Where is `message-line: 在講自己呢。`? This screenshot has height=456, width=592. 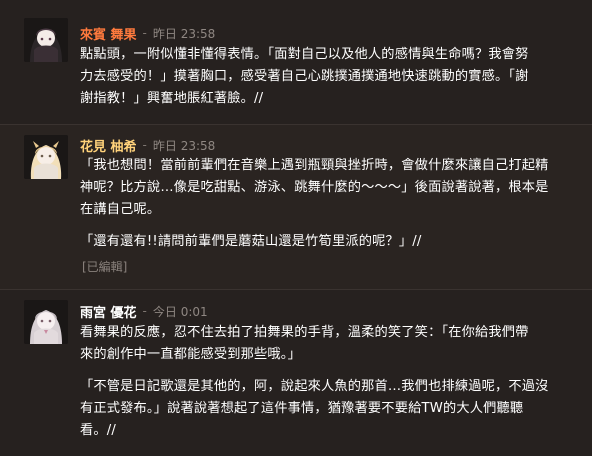
message-line: 在講自己呢。 is located at coordinates (120, 209).